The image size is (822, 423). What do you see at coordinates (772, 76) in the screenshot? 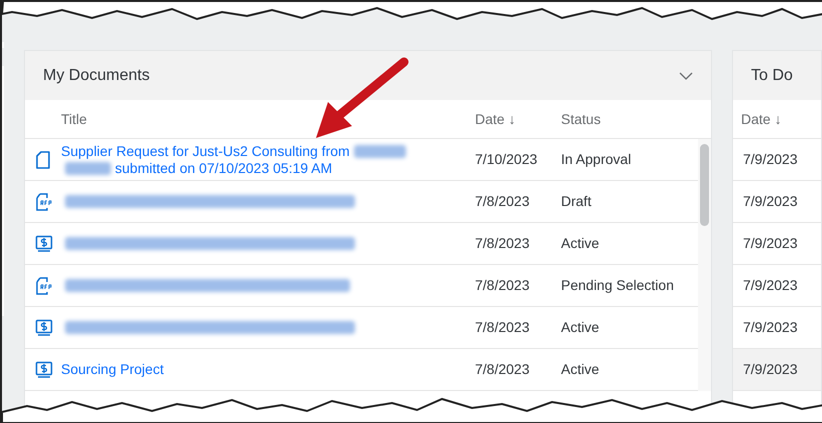
I see `card-title: To Do` at bounding box center [772, 76].